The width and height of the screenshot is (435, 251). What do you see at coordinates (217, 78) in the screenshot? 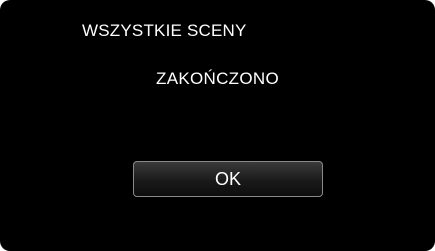
I see `status-message: ZAKOŃCZONO` at bounding box center [217, 78].